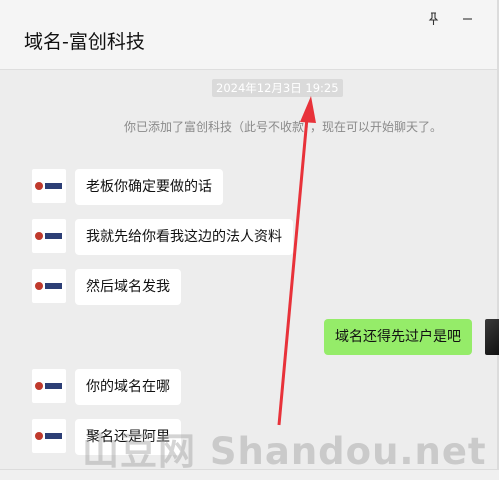 The image size is (499, 480). I want to click on message-row: 我就先给你看我这边的法人资料, so click(249, 237).